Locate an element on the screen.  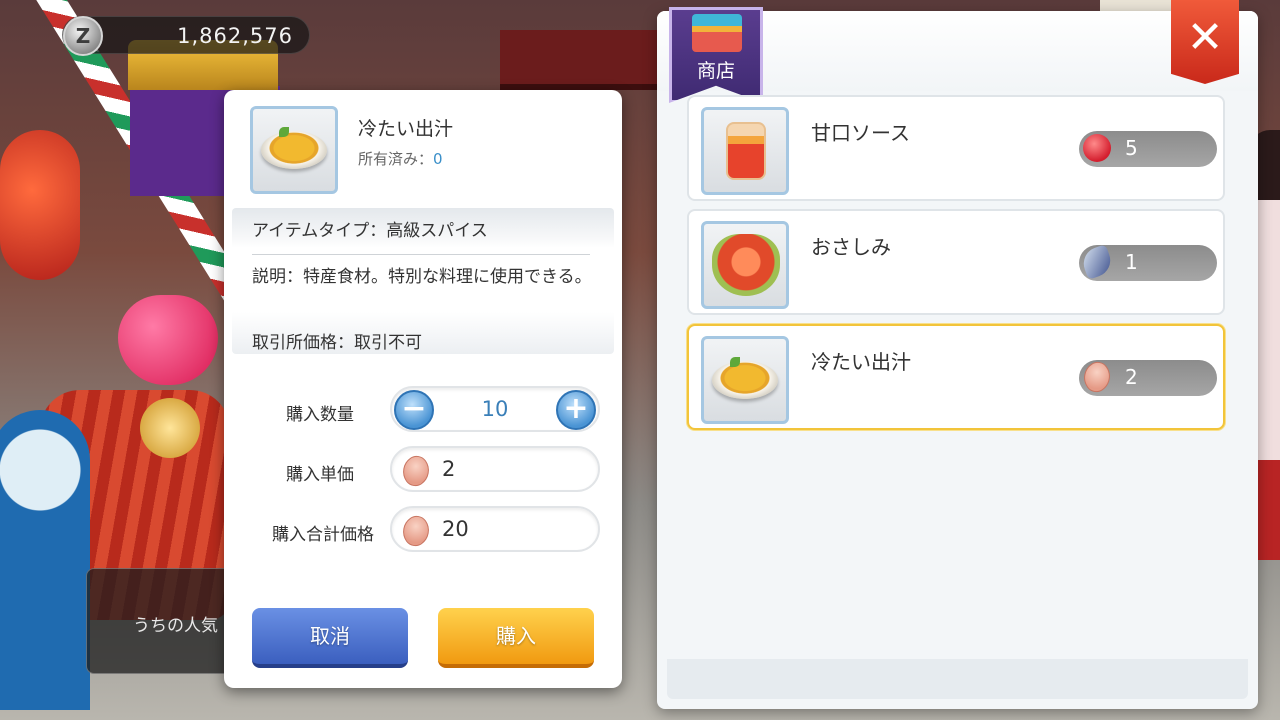
shop-item-cost-value: 2 is located at coordinates (1131, 377).